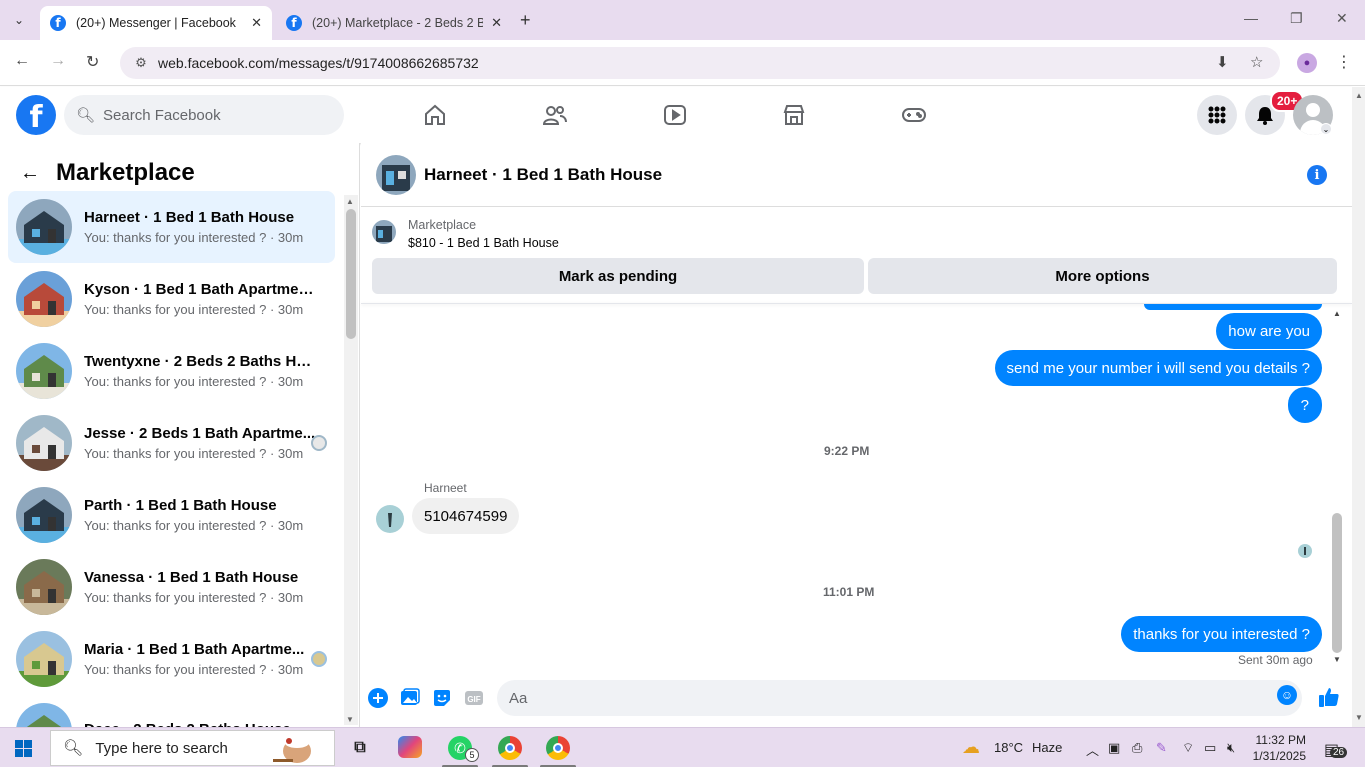  Describe the element at coordinates (1269, 331) in the screenshot. I see `outgoing-message: how are you` at that location.